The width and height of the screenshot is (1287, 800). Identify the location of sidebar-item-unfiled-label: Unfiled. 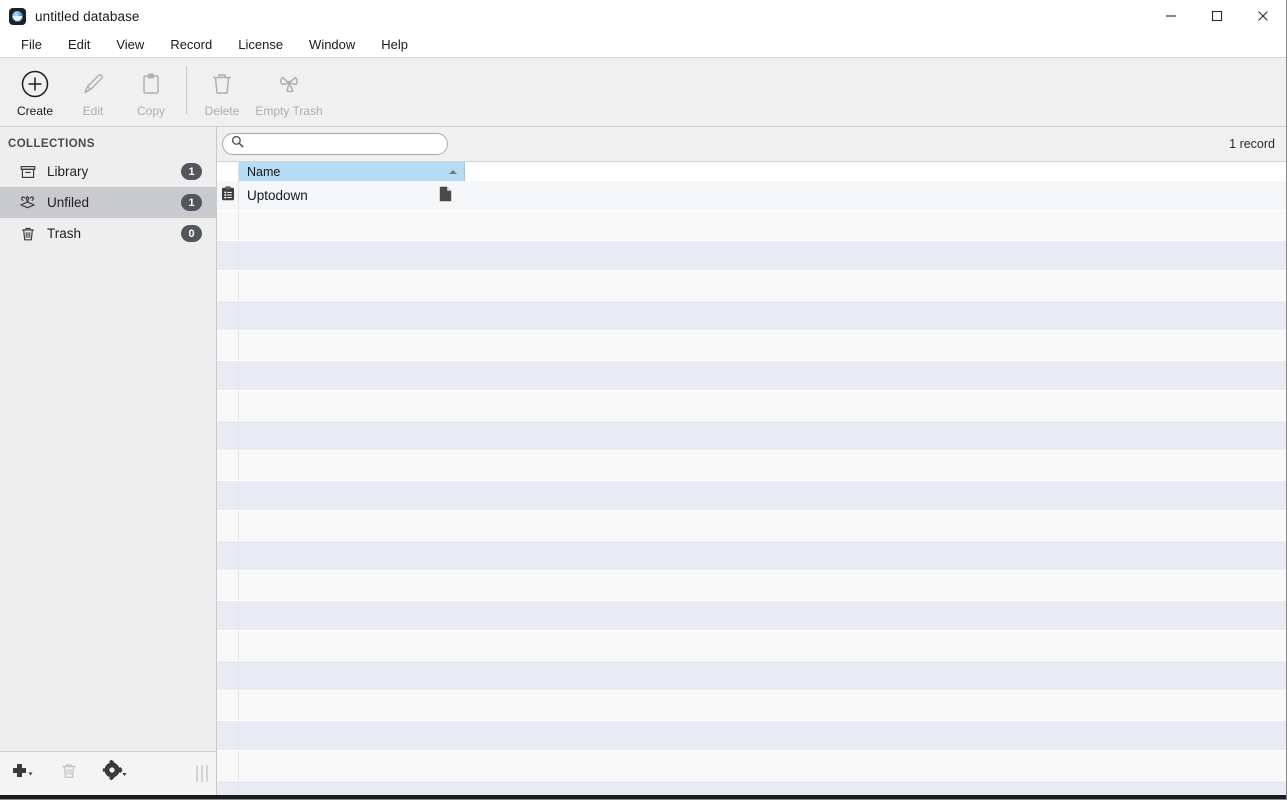
(68, 202).